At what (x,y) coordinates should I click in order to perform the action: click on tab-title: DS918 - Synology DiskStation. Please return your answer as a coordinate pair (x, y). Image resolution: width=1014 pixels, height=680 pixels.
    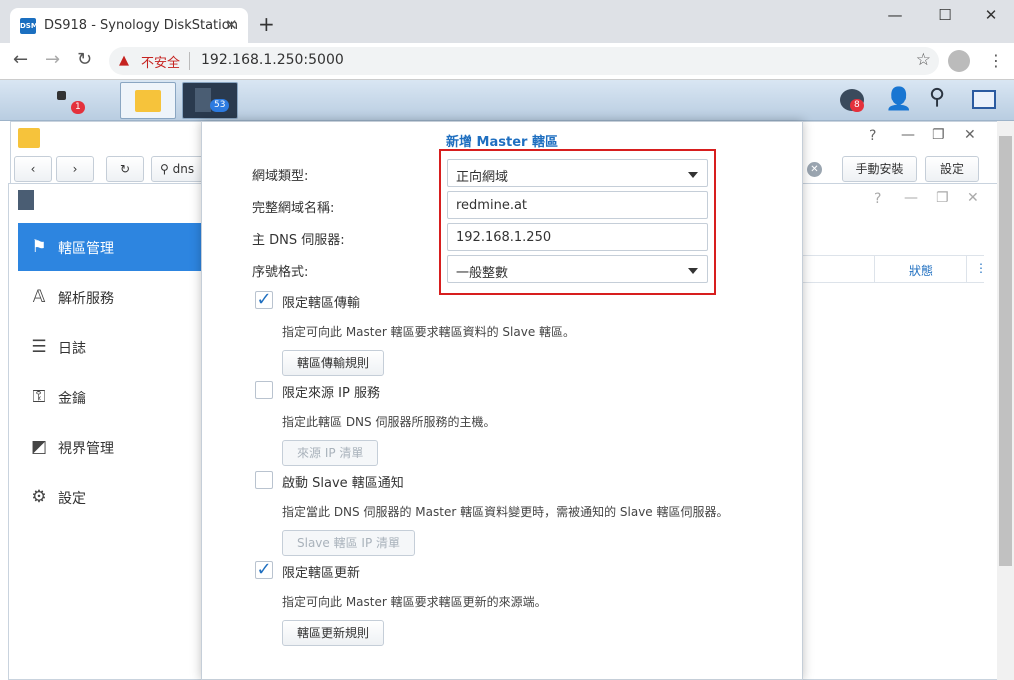
    Looking at the image, I should click on (141, 25).